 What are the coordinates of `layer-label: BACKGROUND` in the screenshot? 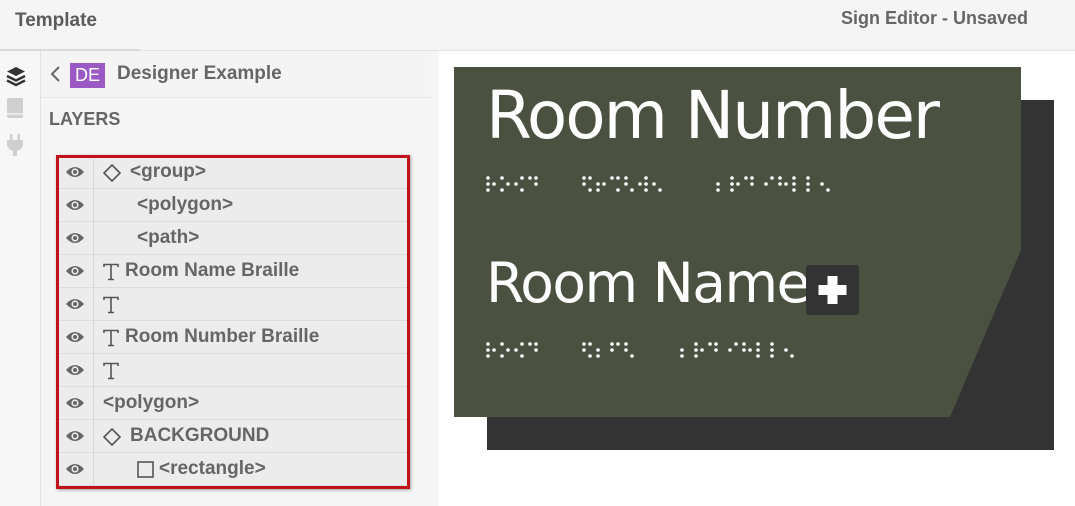 It's located at (200, 435).